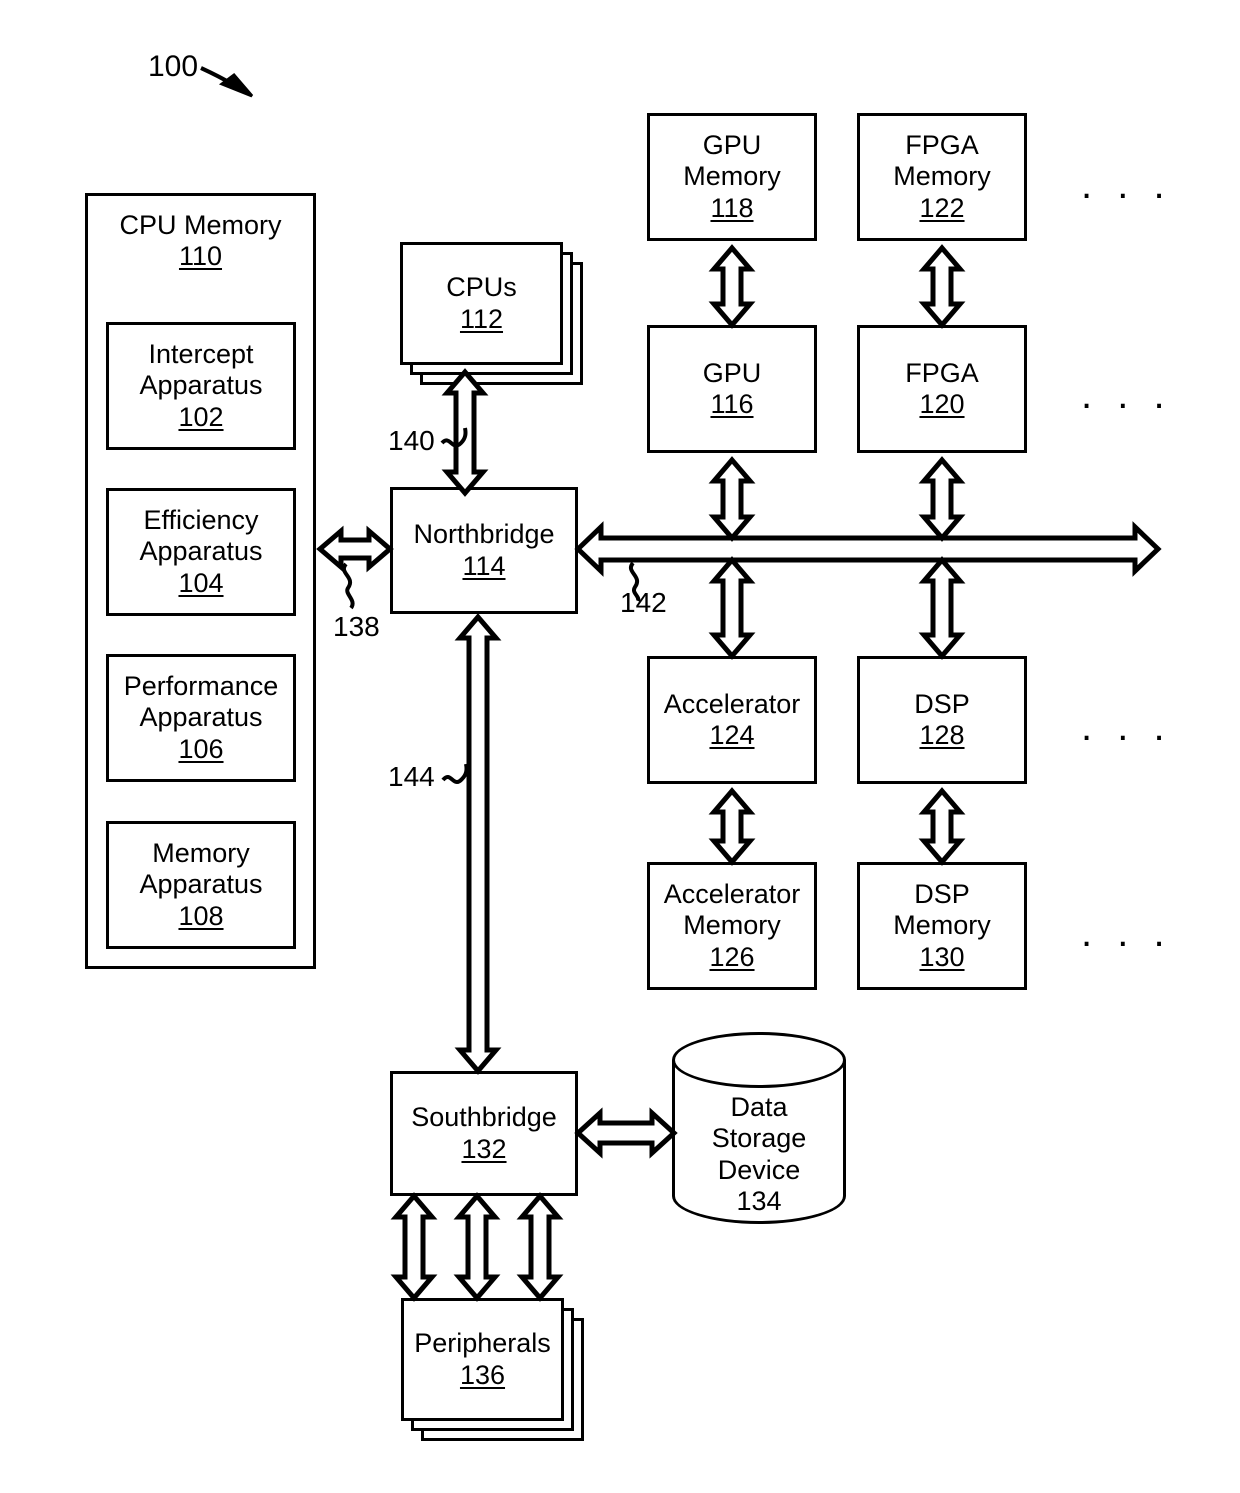 This screenshot has height=1493, width=1240. I want to click on intercept-apparatus-line1: Intercept, so click(201, 354).